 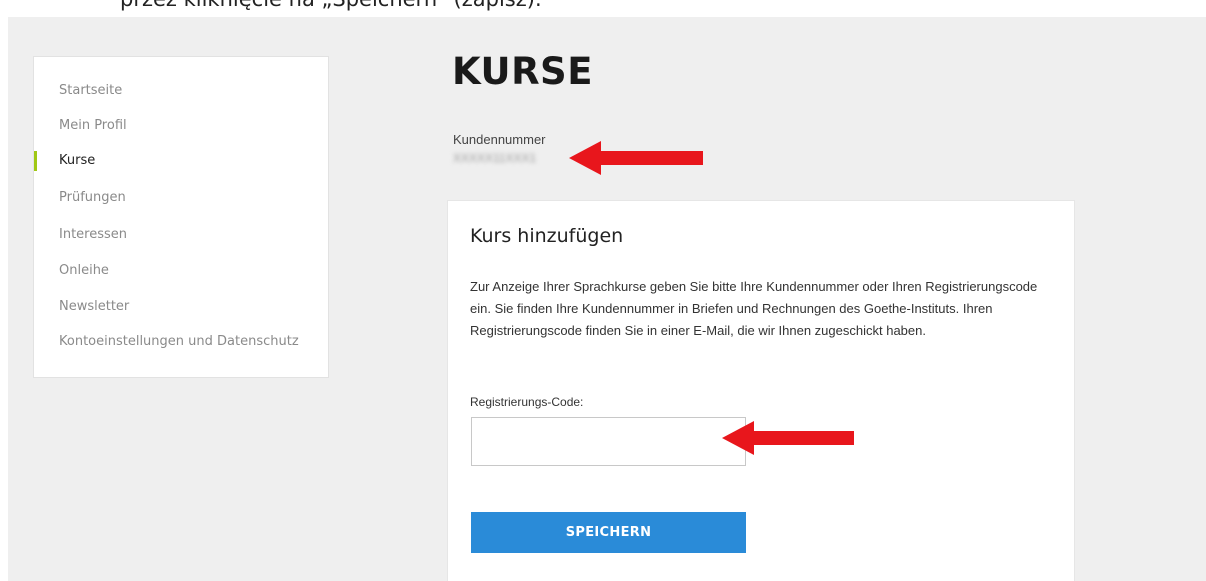 What do you see at coordinates (788, 438) in the screenshot?
I see `arrow-to-code-input-icon` at bounding box center [788, 438].